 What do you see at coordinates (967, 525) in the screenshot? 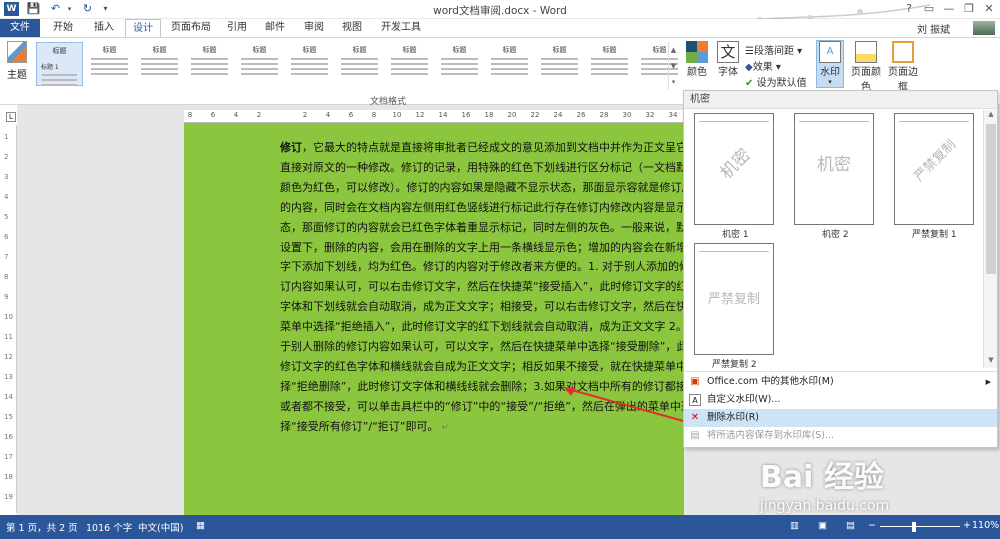
I see `zoom-in-button: +` at bounding box center [967, 525].